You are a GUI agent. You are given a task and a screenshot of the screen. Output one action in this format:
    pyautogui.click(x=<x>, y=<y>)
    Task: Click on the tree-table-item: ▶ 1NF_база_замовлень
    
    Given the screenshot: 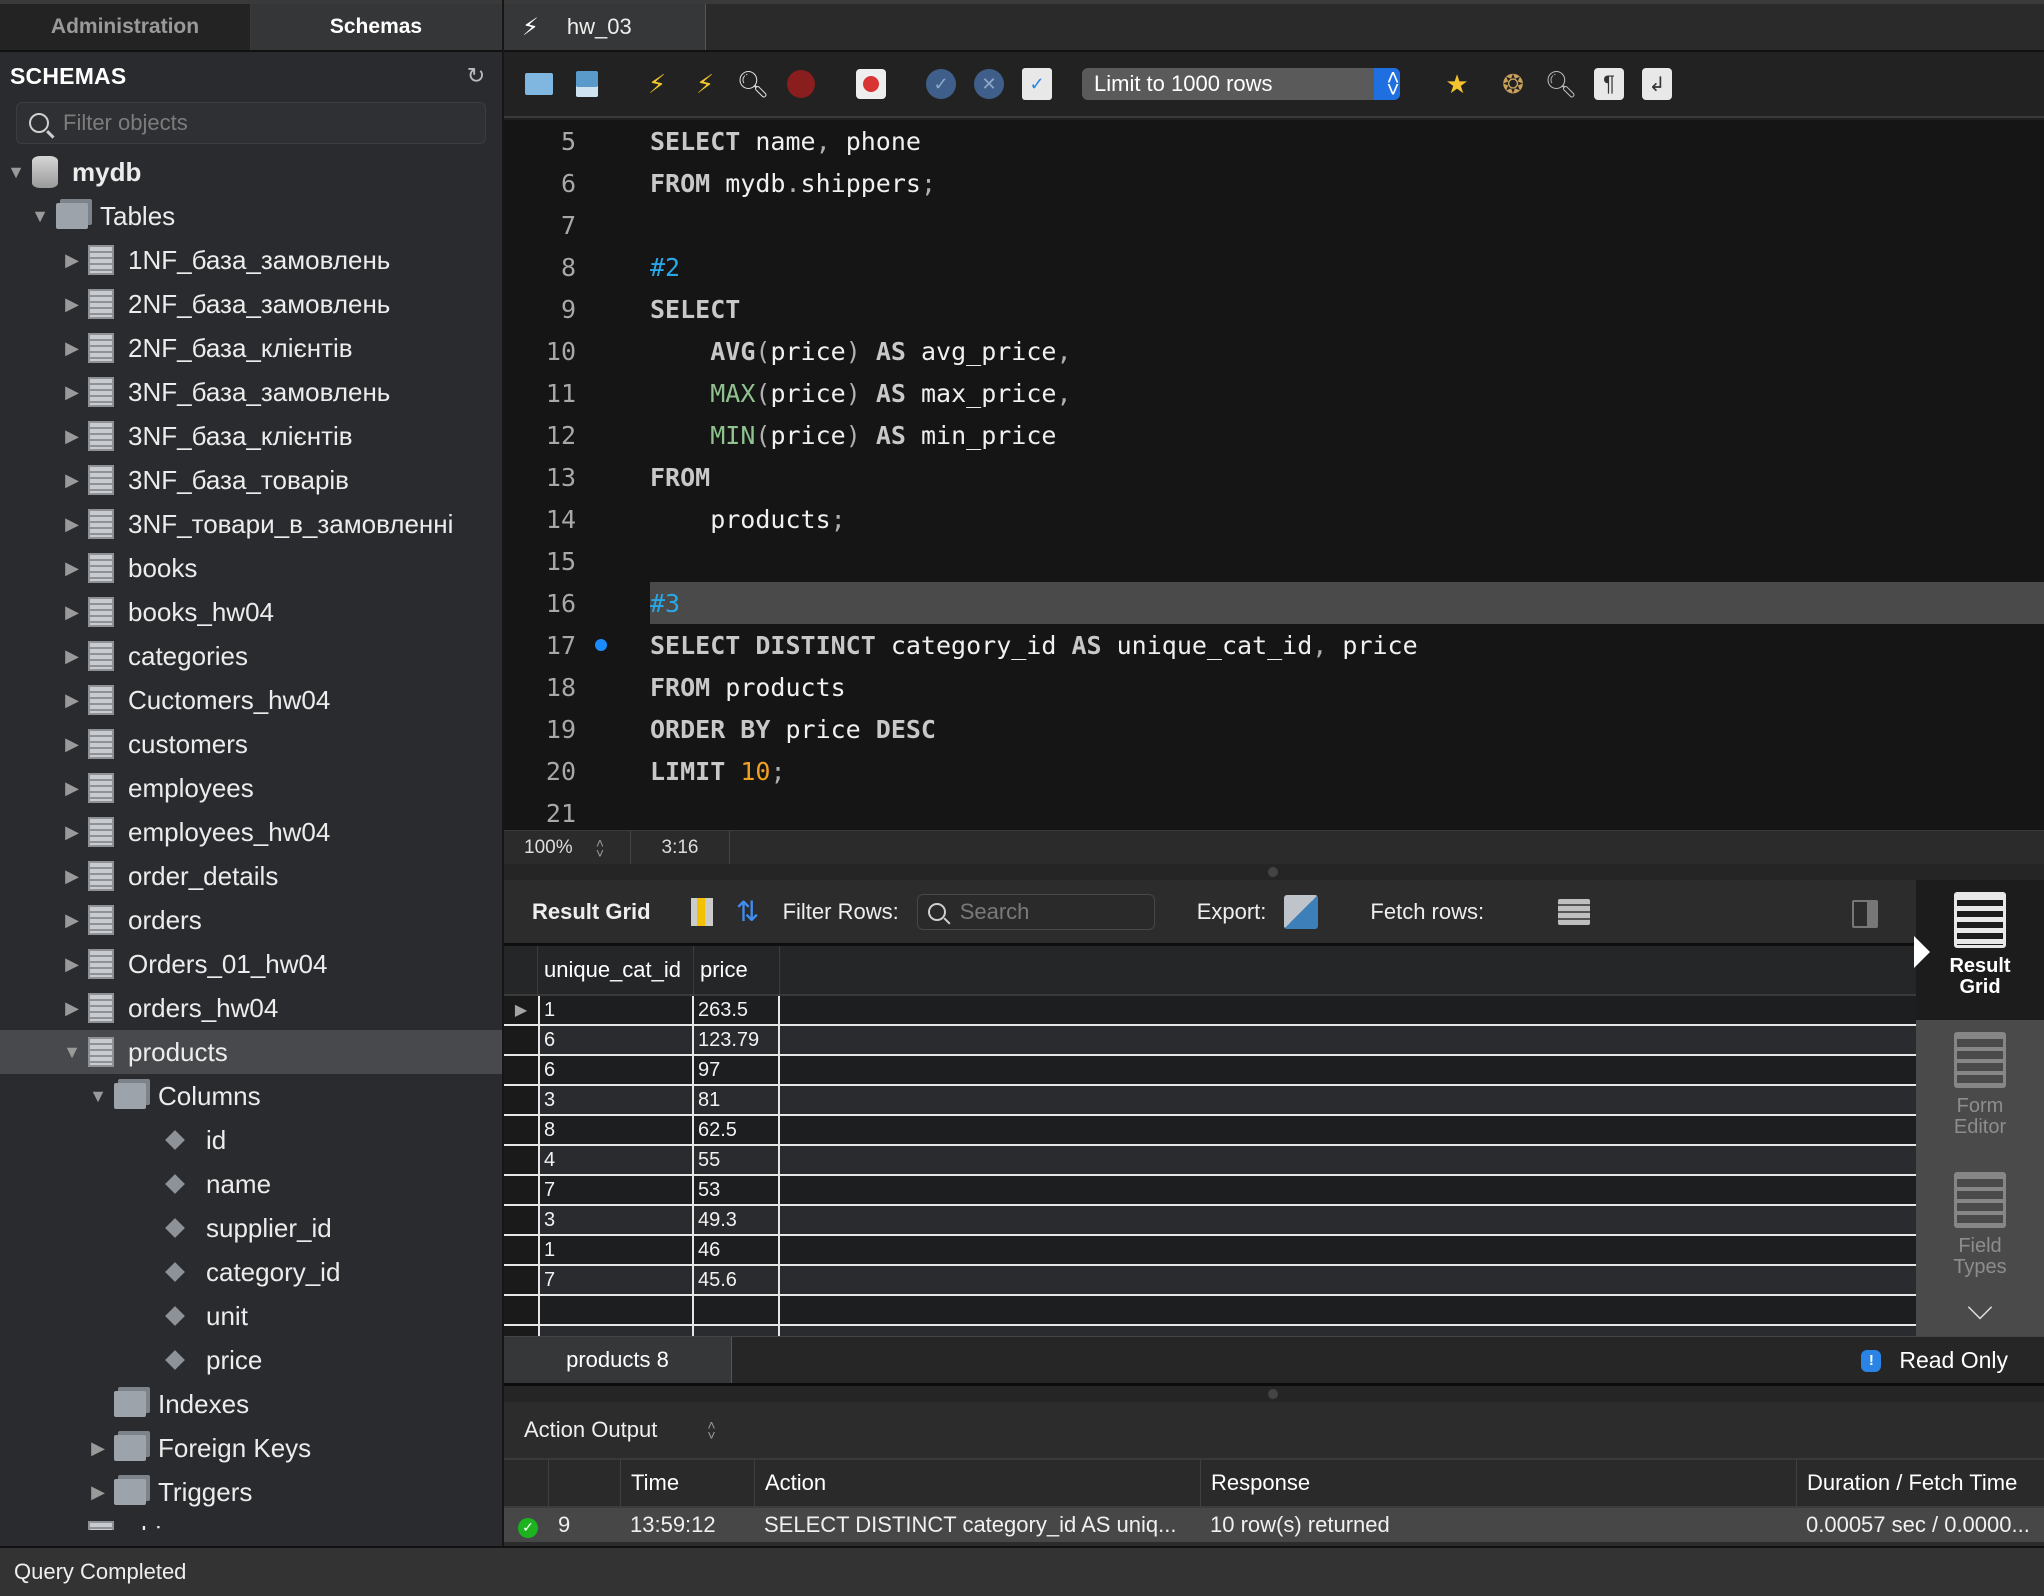 What is the action you would take?
    pyautogui.click(x=251, y=260)
    